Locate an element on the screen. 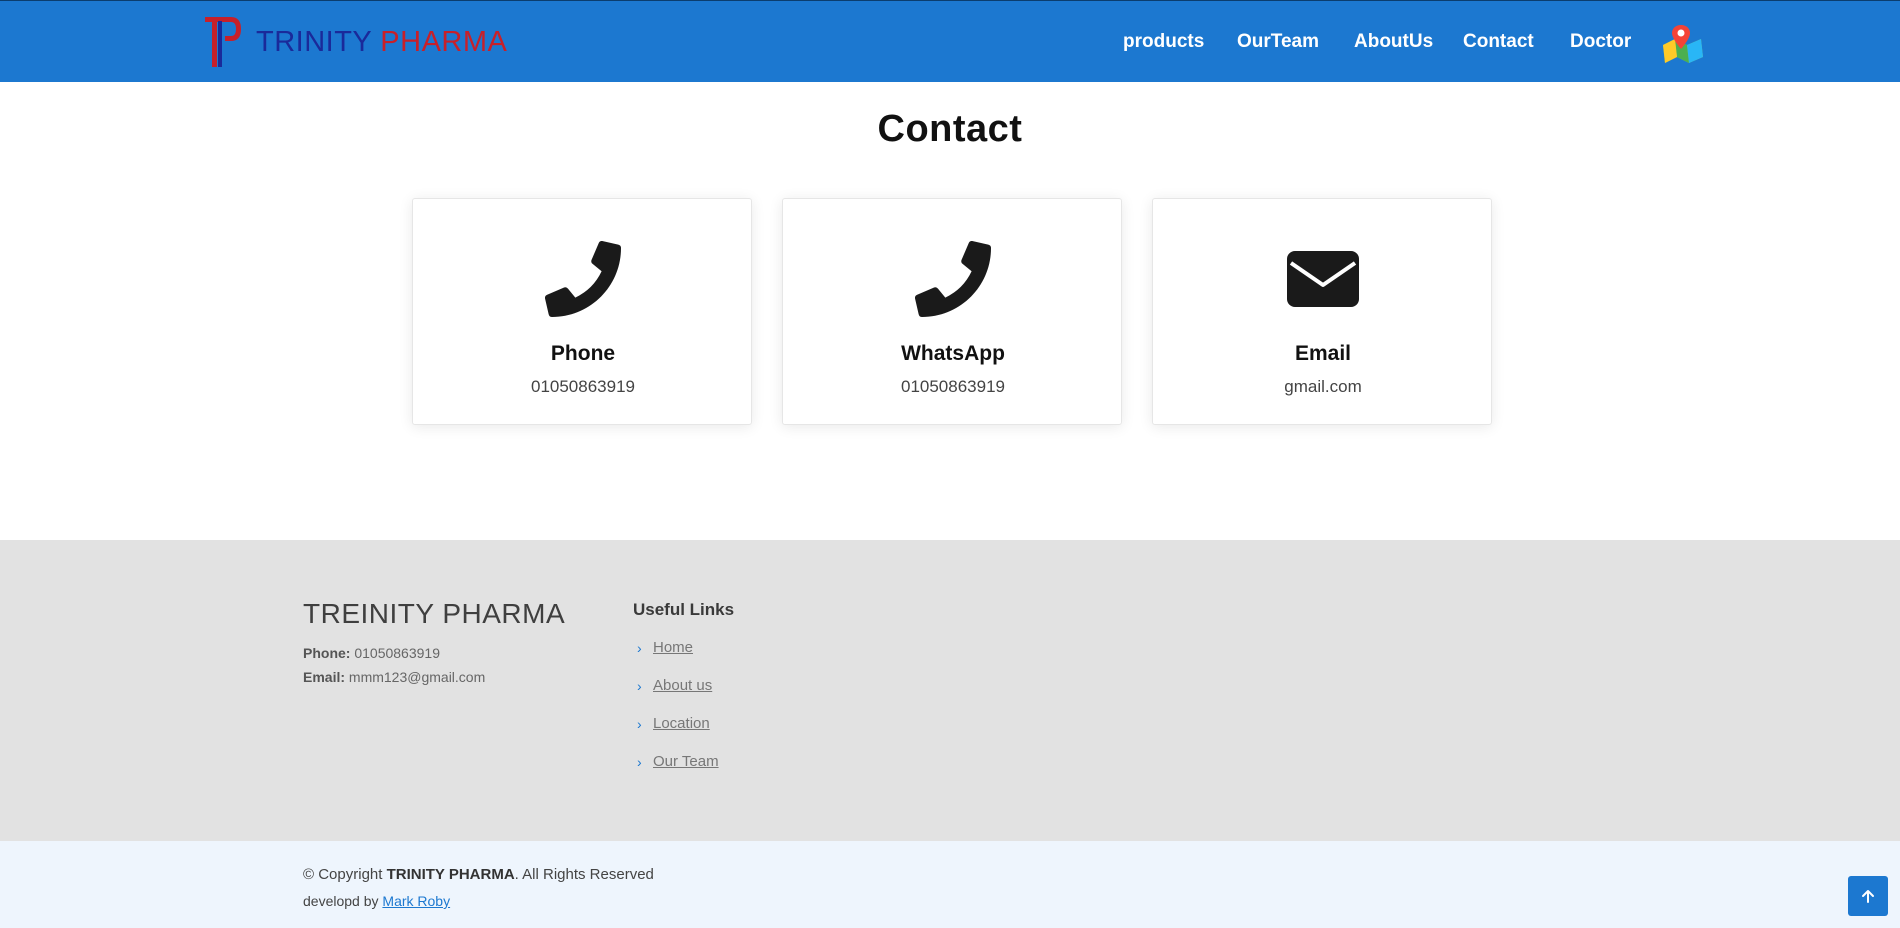  footer-link-about: › About us is located at coordinates (674, 685).